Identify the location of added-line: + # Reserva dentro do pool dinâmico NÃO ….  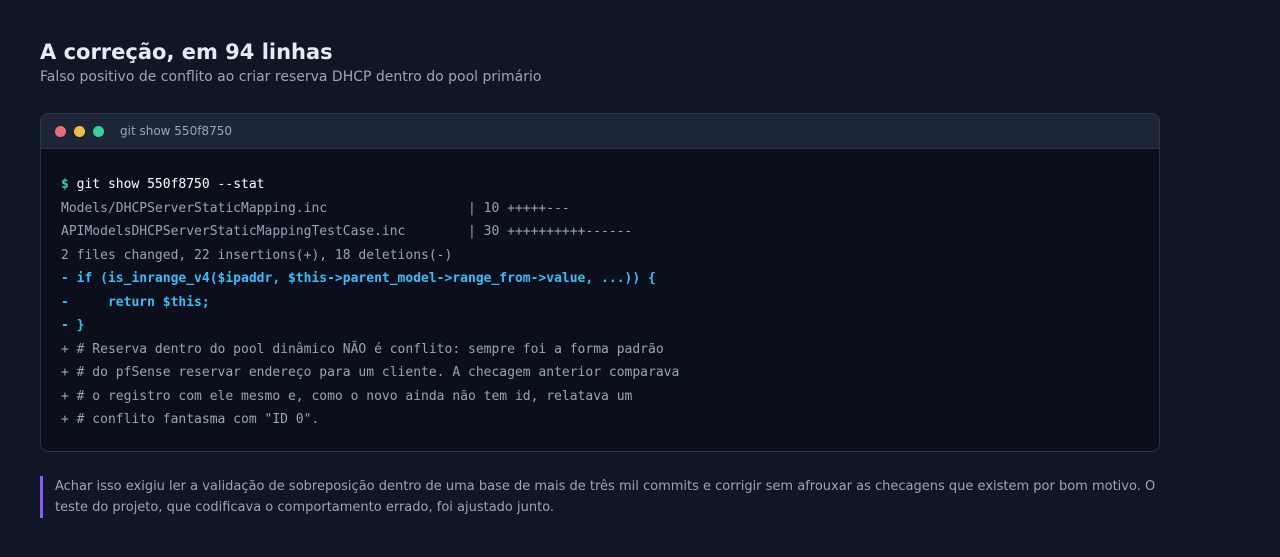
(362, 349).